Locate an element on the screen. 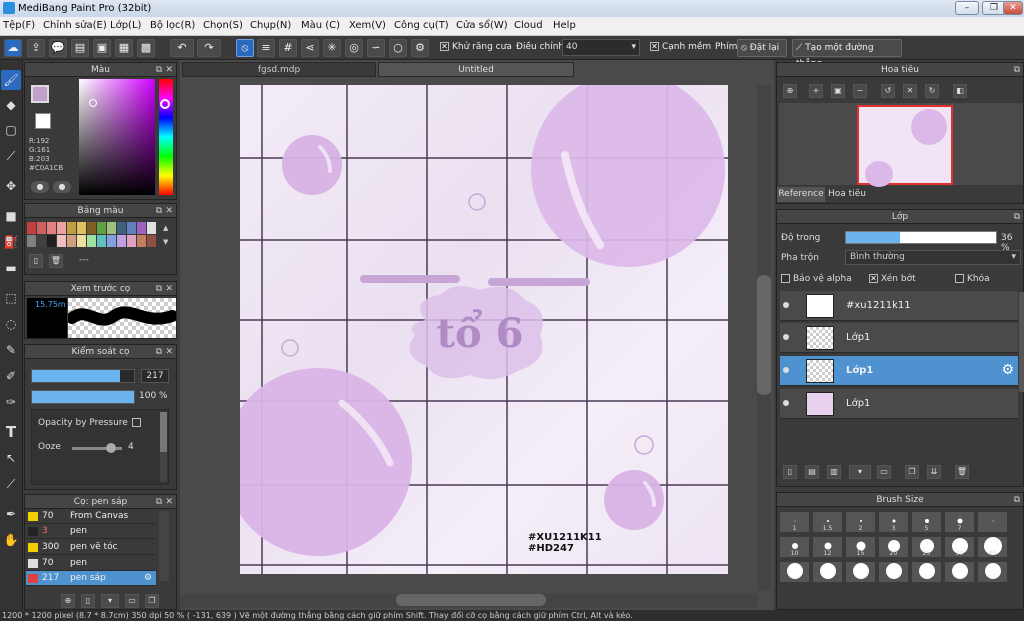 This screenshot has width=1024, height=621. brush-size-value: 217 is located at coordinates (155, 376).